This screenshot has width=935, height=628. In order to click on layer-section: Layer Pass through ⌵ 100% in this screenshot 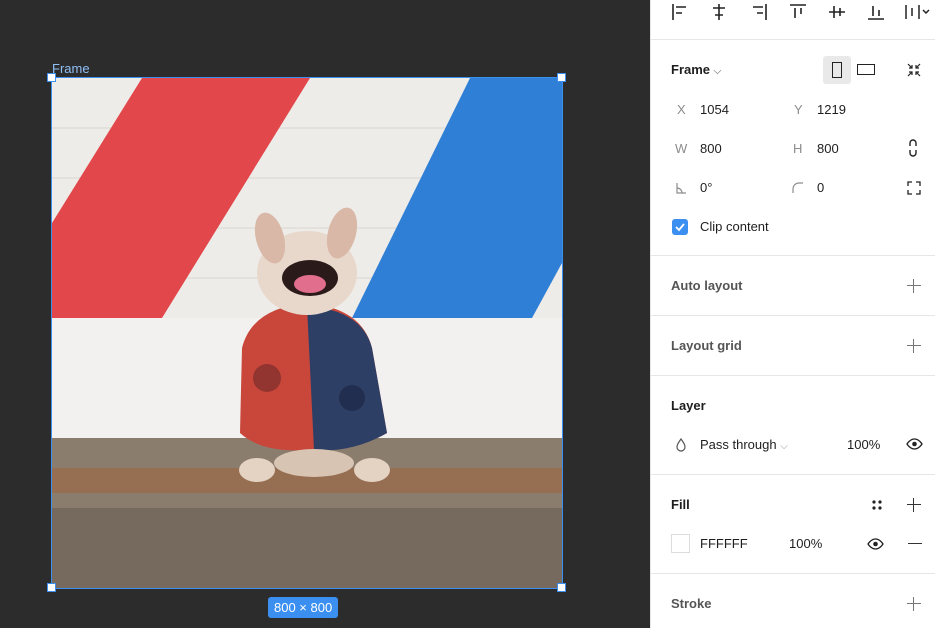, I will do `click(793, 425)`.